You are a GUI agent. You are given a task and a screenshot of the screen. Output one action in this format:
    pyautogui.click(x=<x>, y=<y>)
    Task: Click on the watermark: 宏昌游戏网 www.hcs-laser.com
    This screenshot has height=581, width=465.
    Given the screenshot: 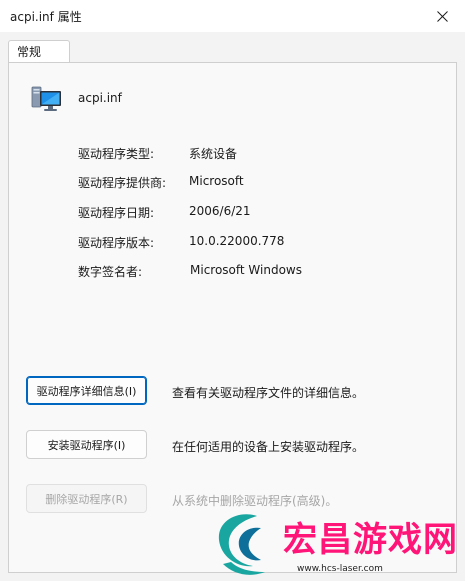 What is the action you would take?
    pyautogui.click(x=335, y=543)
    